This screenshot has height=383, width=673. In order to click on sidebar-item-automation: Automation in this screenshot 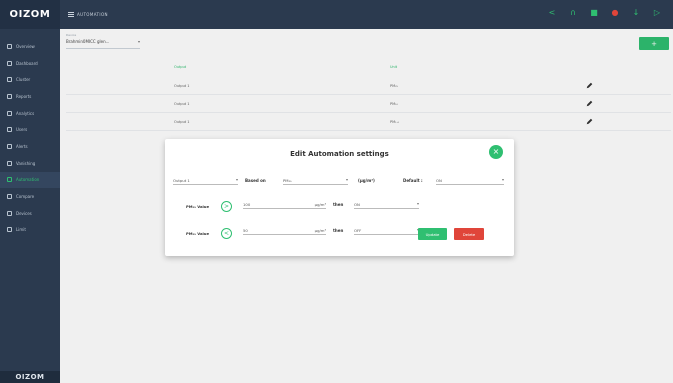, I will do `click(30, 180)`.